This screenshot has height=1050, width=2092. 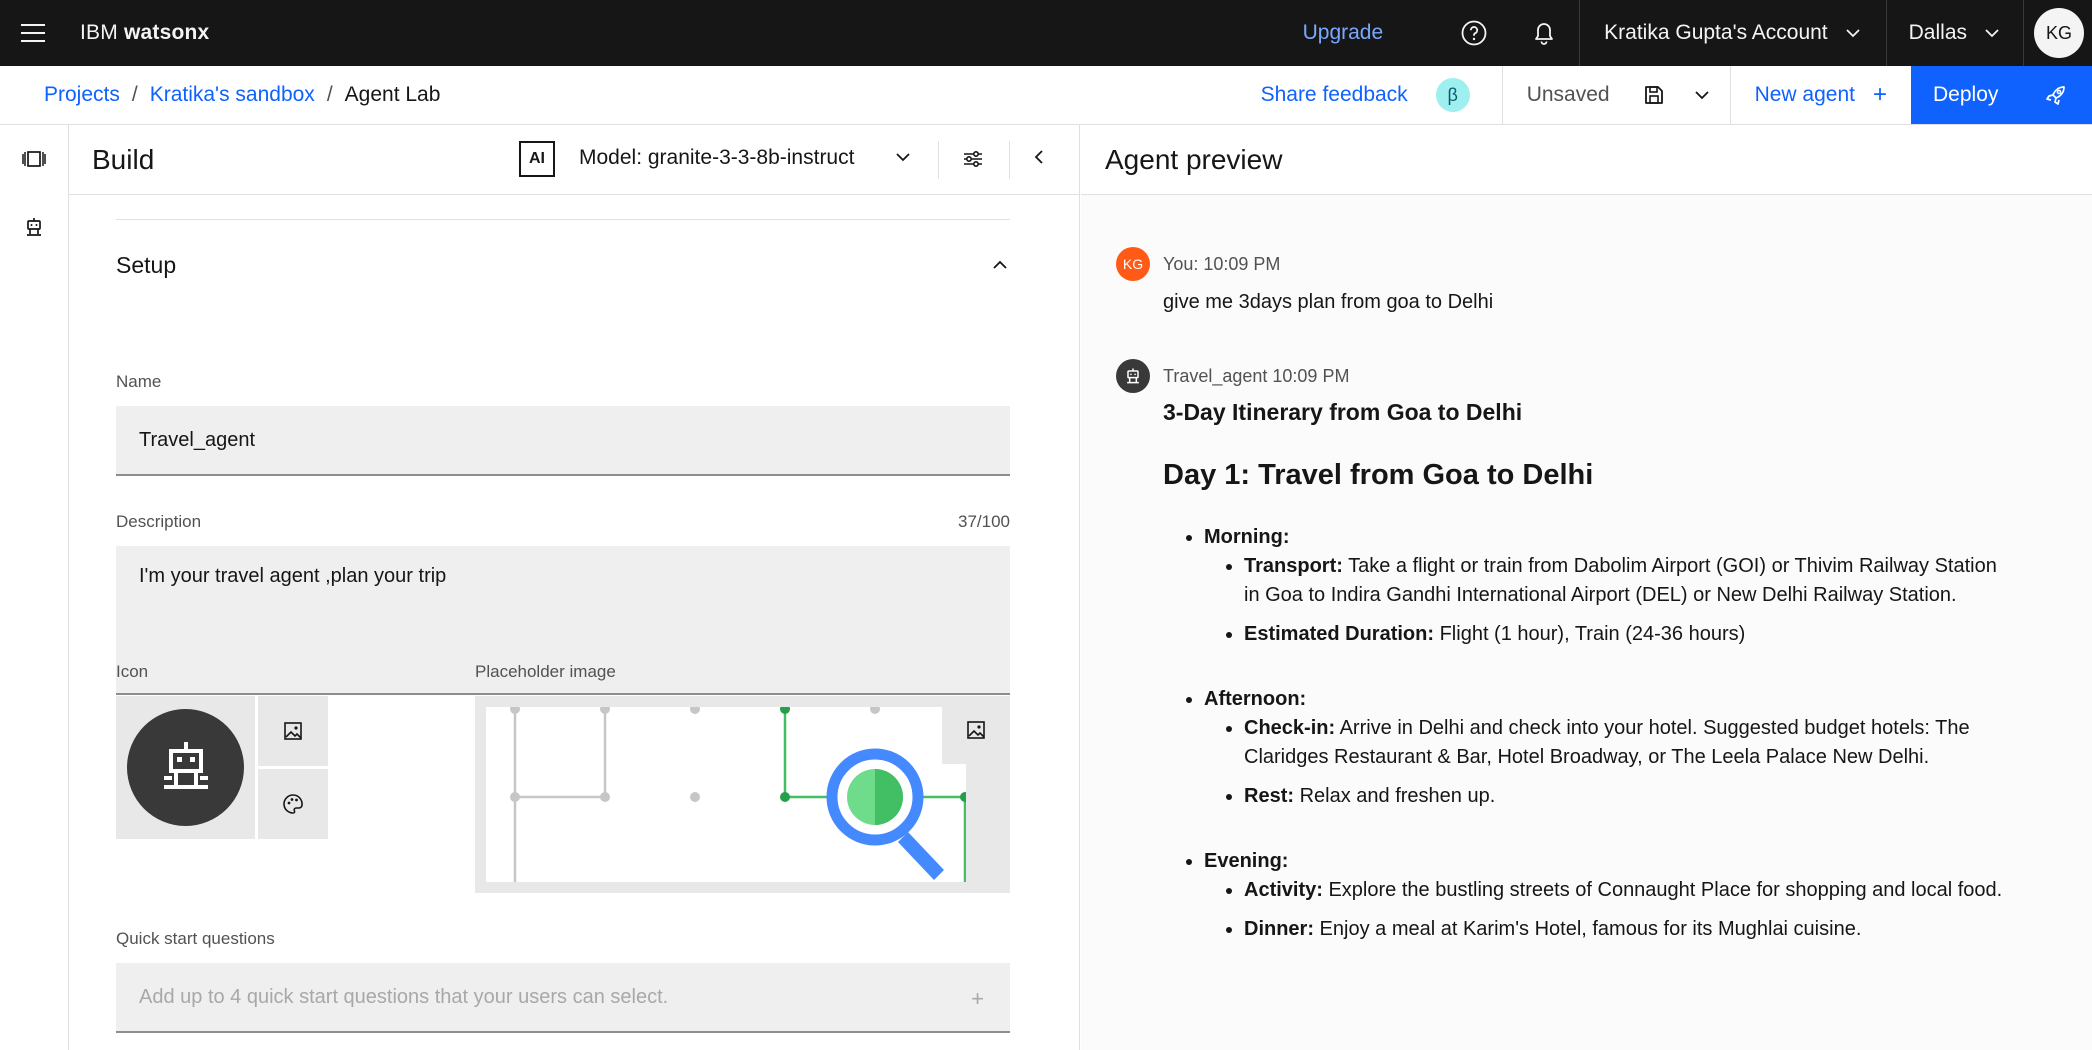 I want to click on build-header: Build AI Model: granite-3-3-8b-instruct, so click(x=574, y=160).